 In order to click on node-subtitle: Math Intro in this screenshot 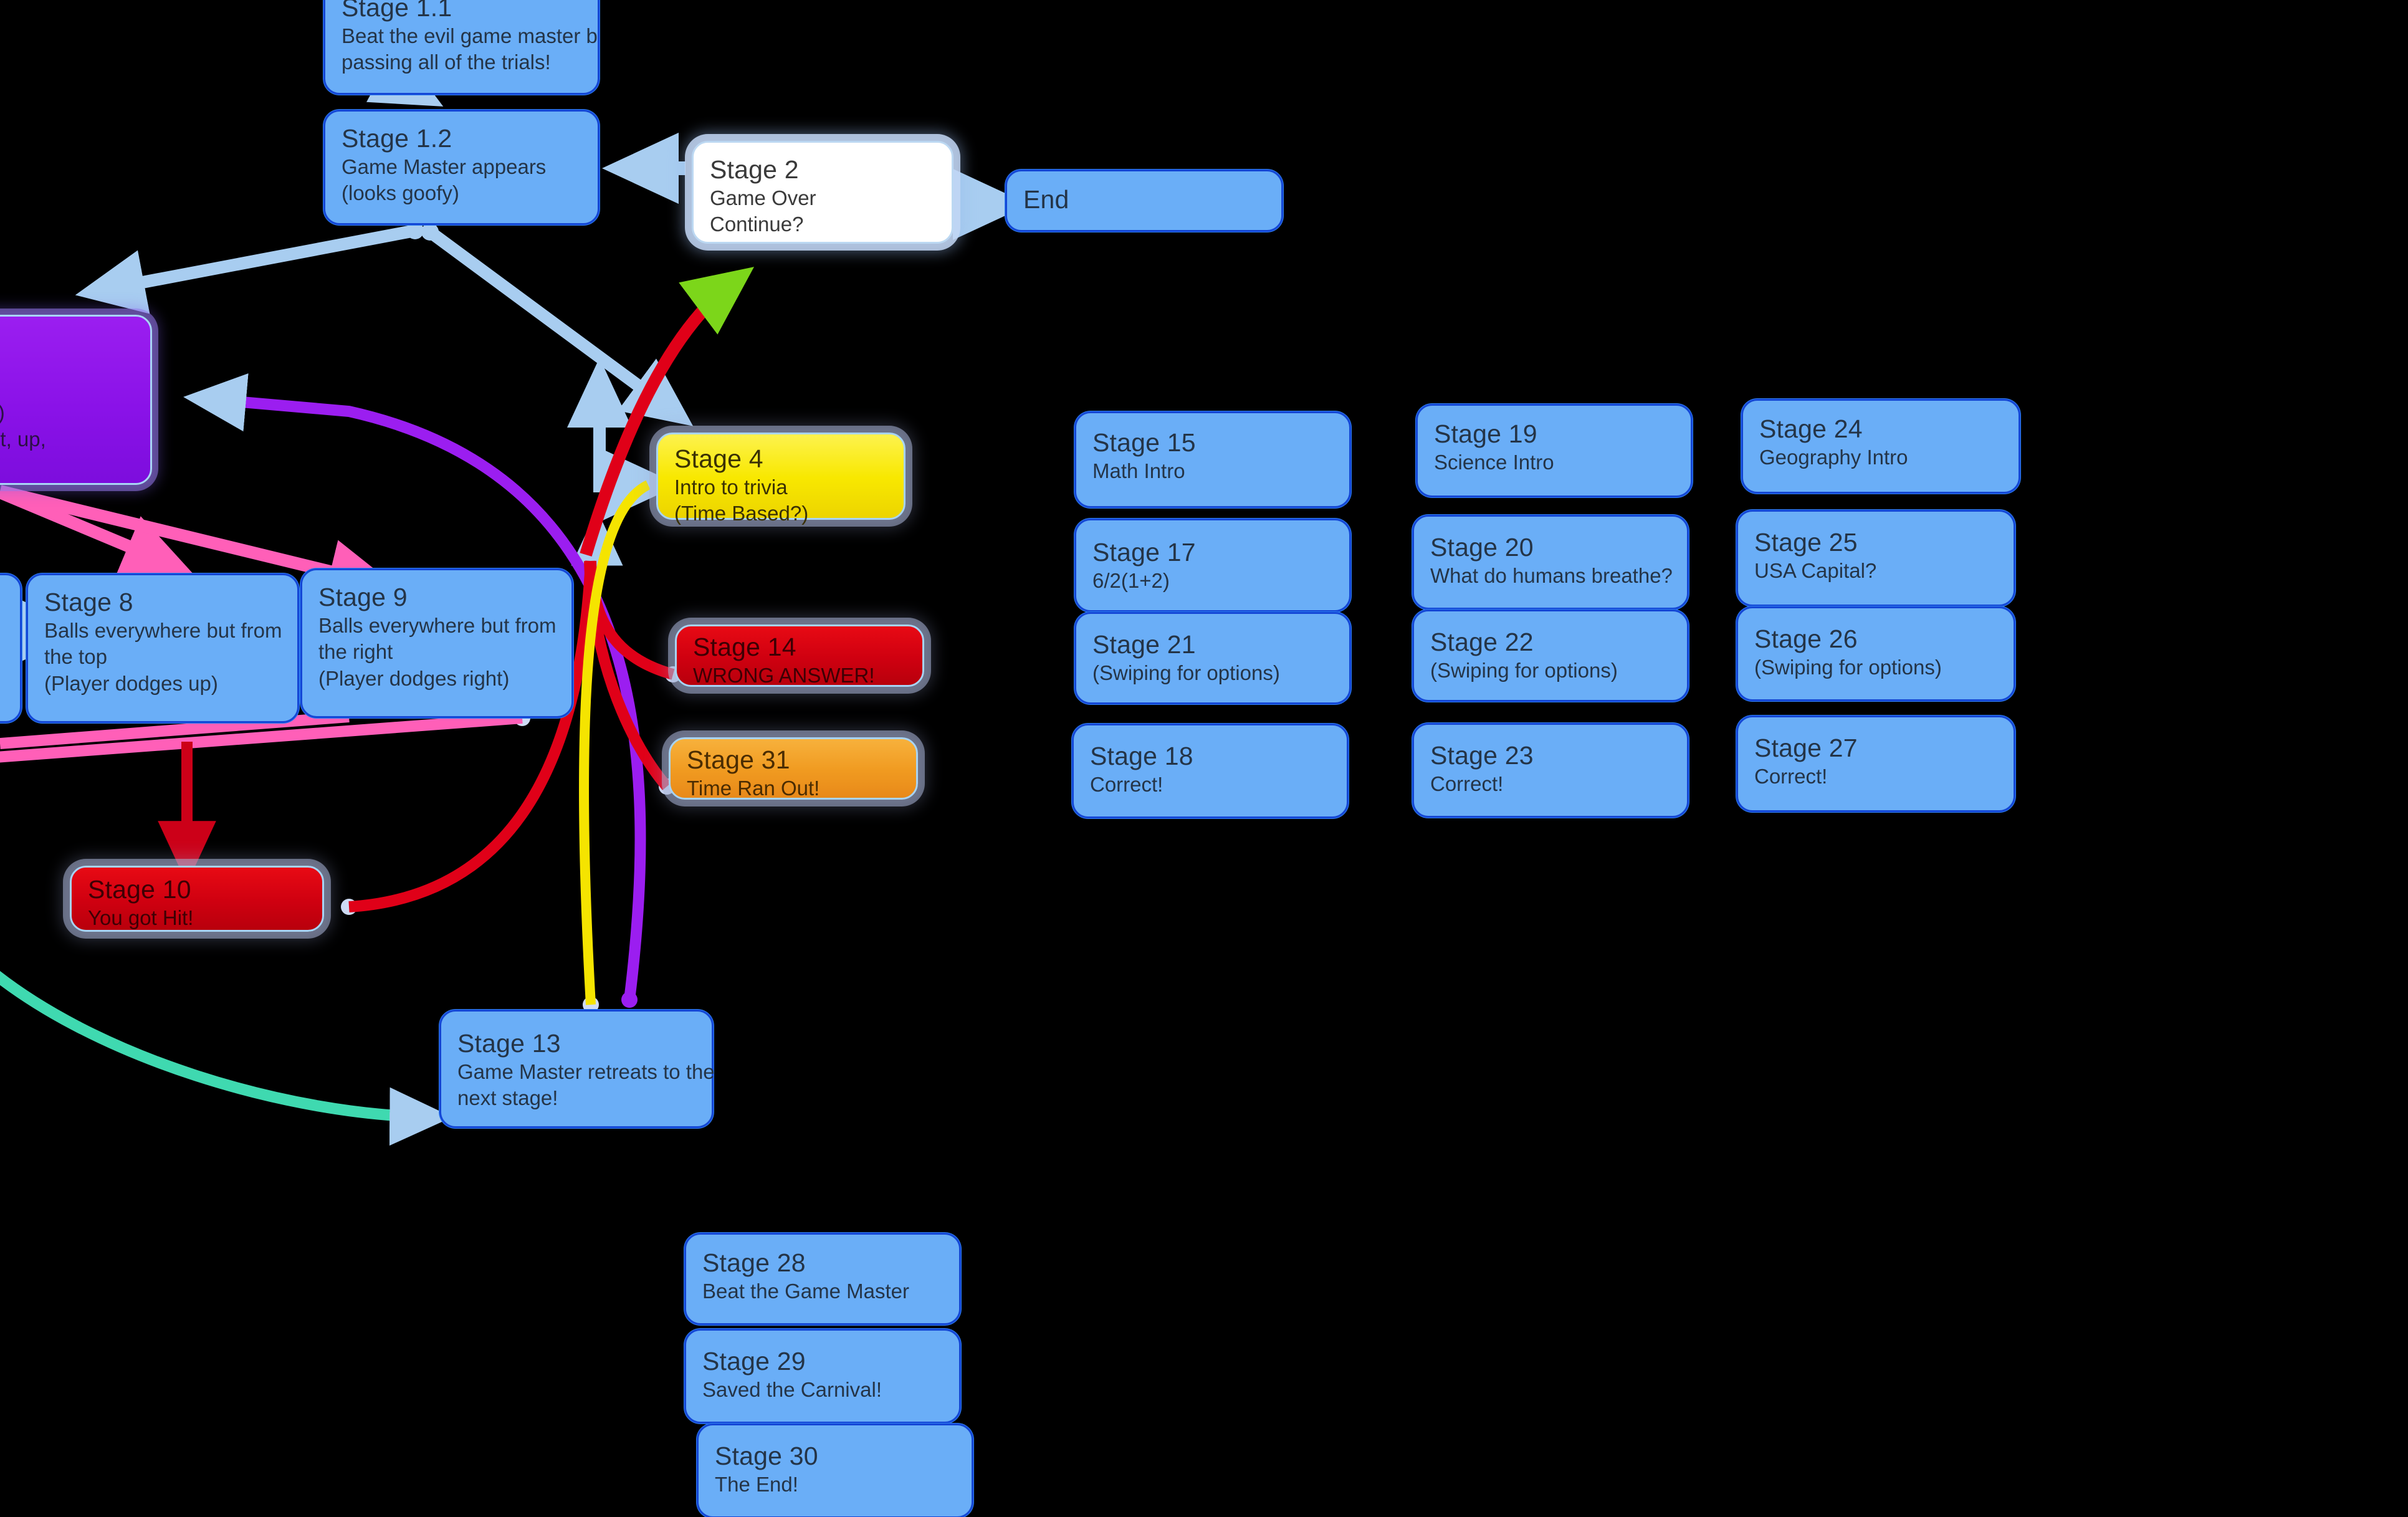, I will do `click(1138, 470)`.